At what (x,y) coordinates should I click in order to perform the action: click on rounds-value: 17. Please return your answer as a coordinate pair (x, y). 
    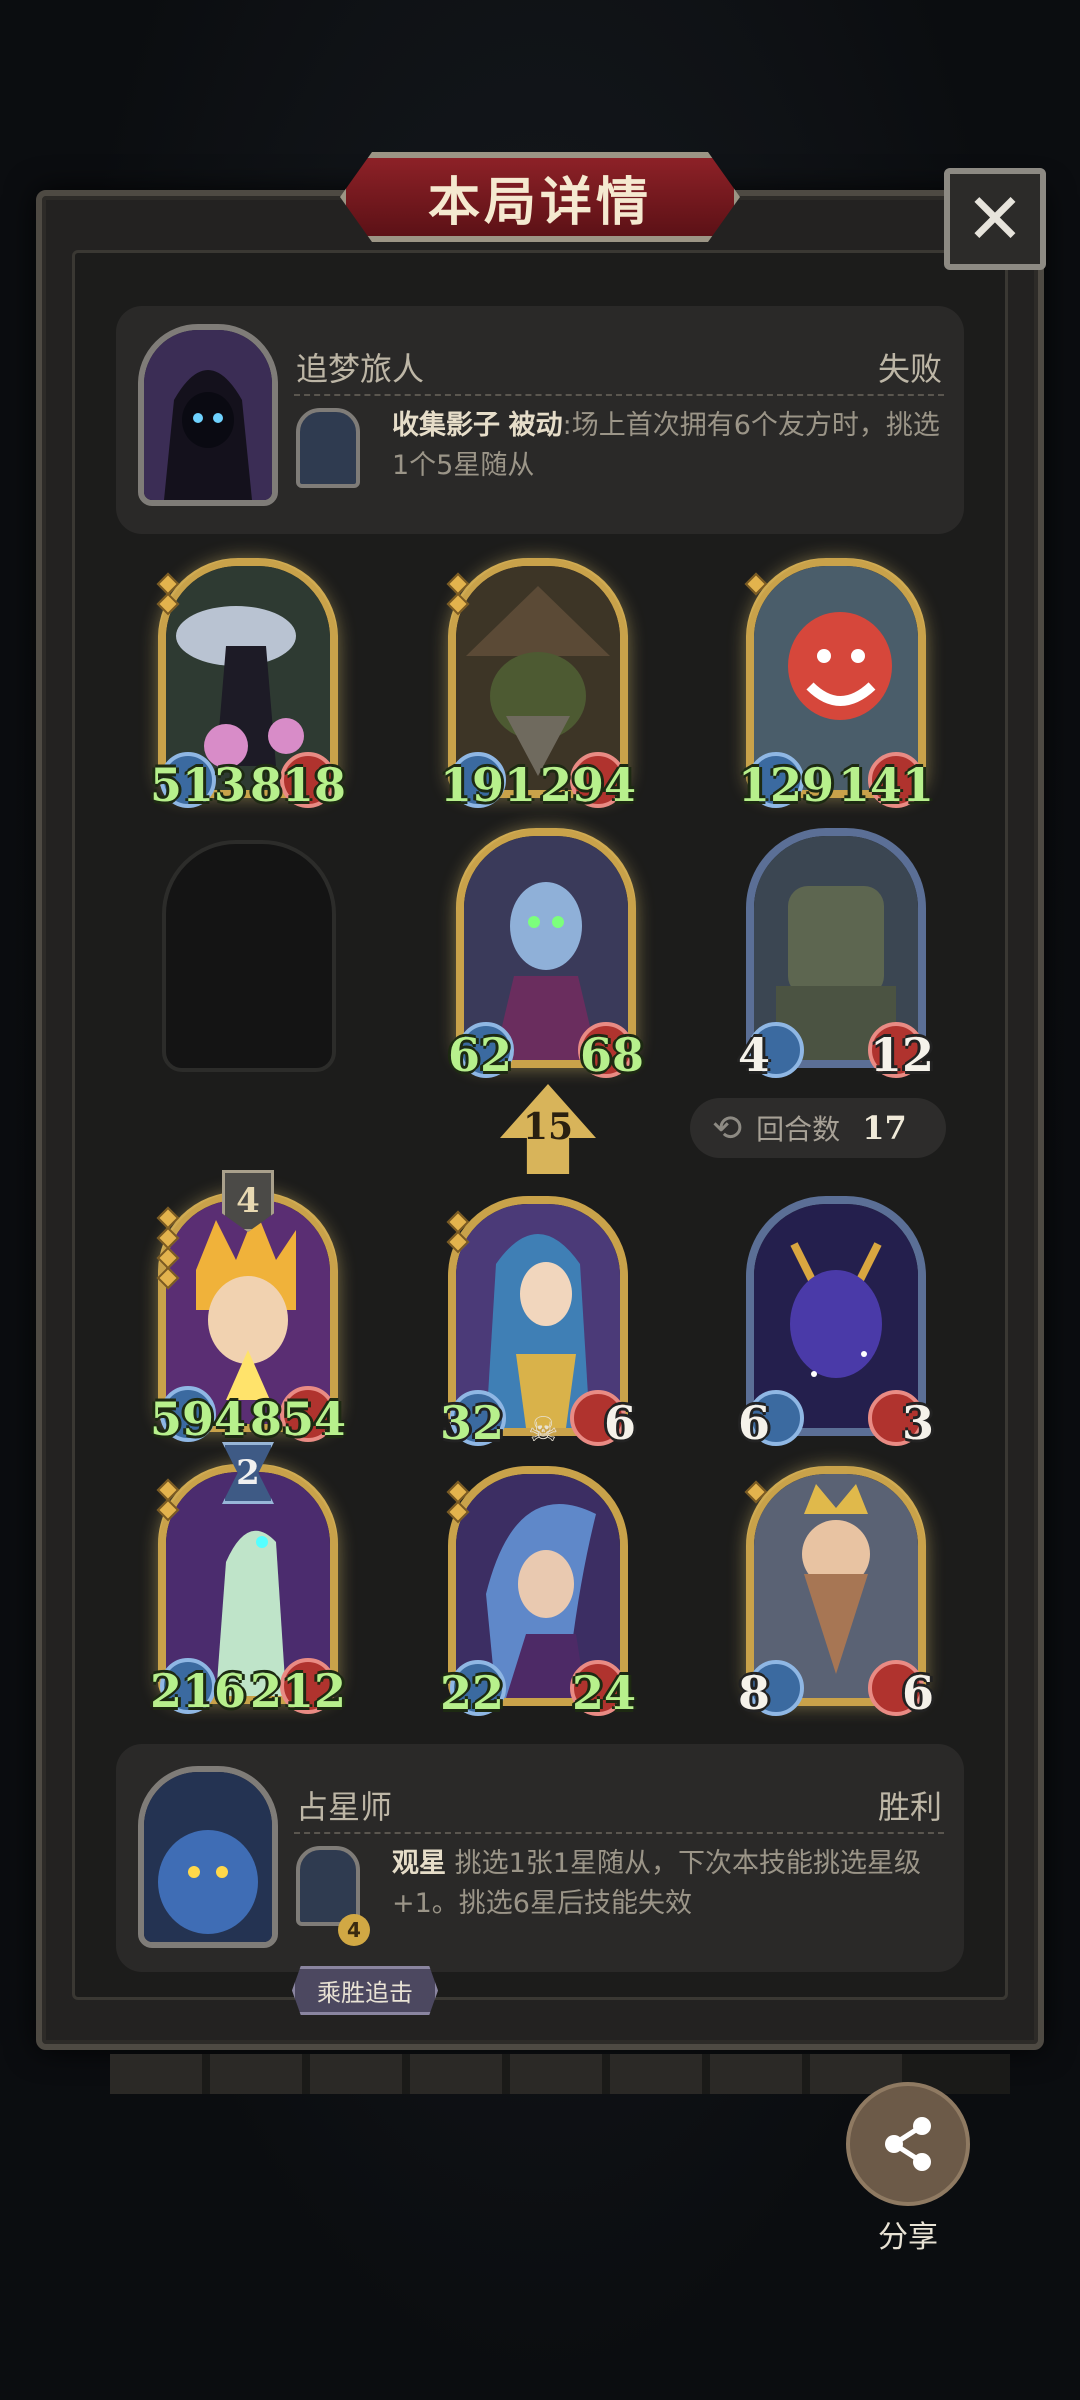
    Looking at the image, I should click on (884, 1128).